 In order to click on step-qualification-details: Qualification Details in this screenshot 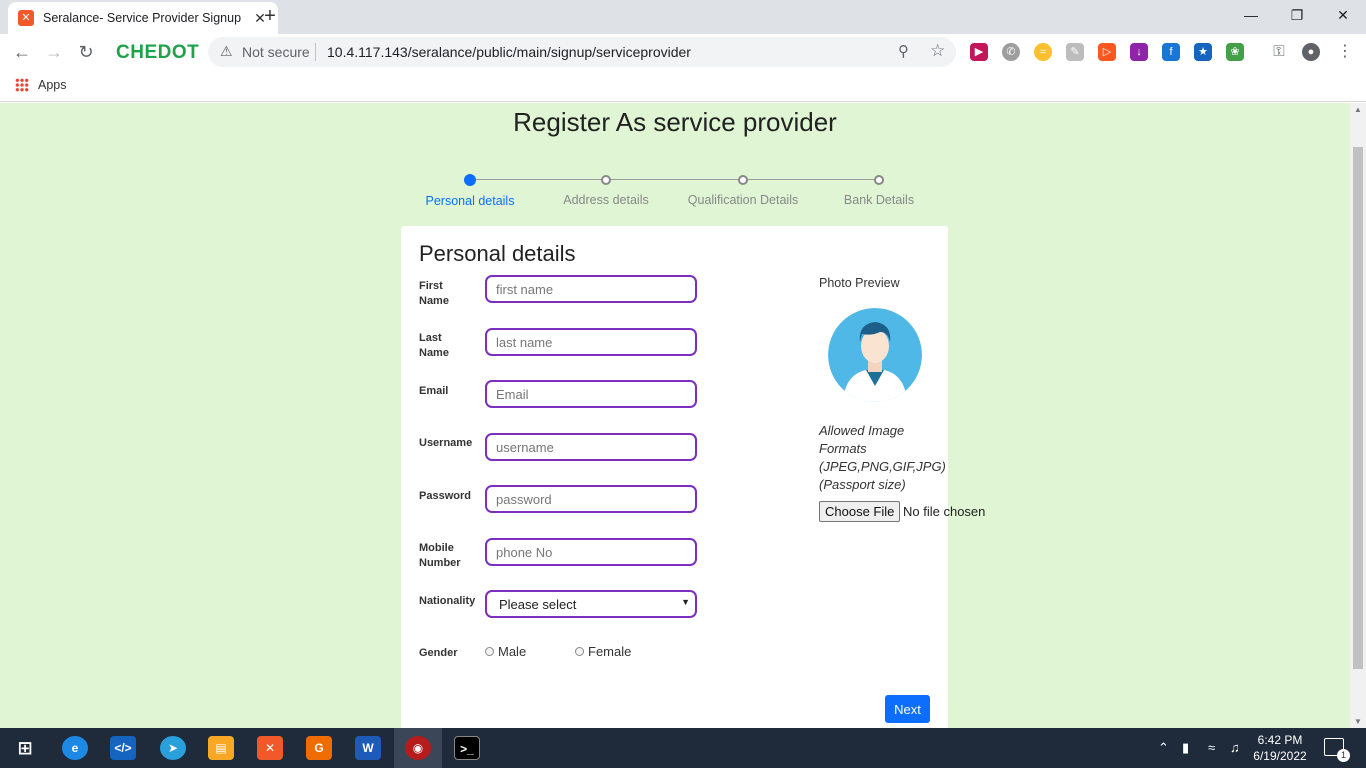, I will do `click(743, 189)`.